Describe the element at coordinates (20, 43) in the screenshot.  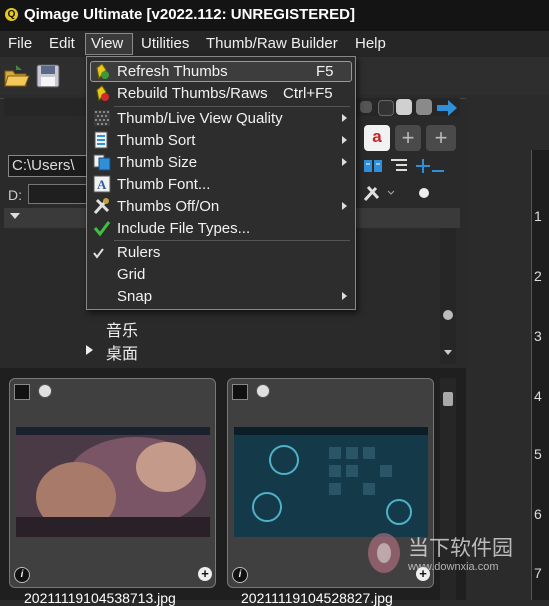
I see `menu-file: File` at that location.